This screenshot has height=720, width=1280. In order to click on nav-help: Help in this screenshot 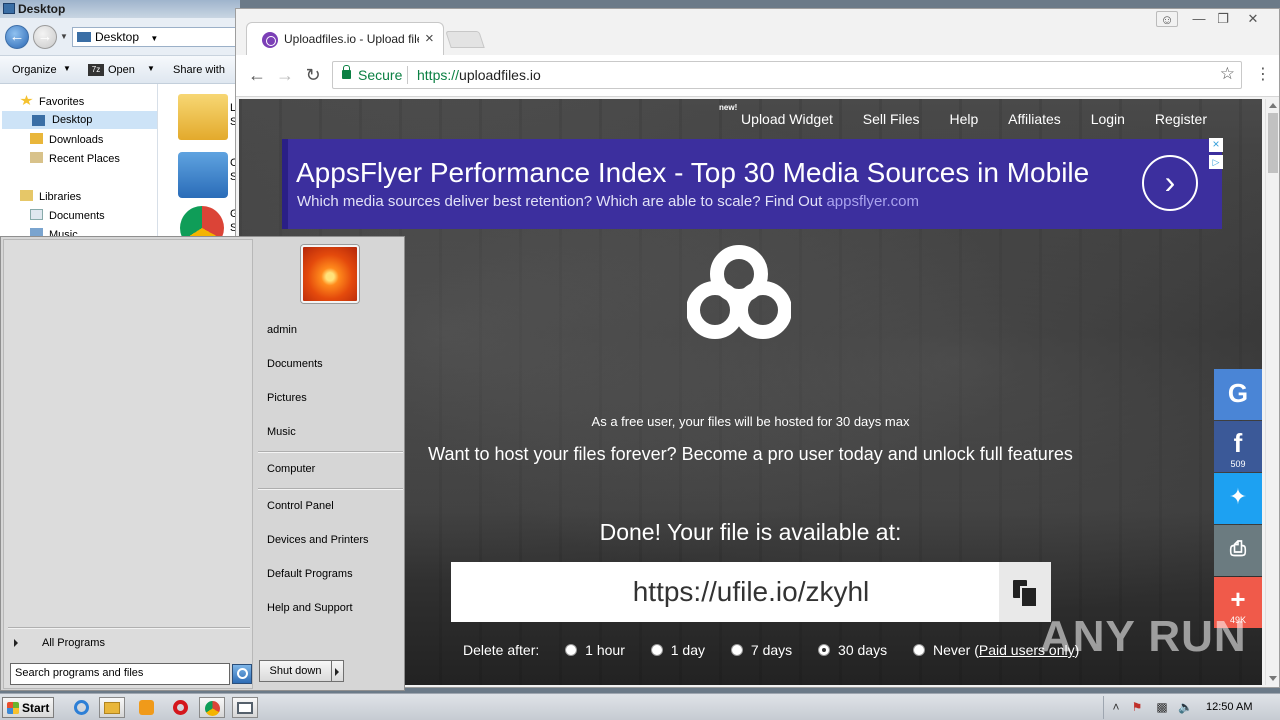, I will do `click(963, 119)`.